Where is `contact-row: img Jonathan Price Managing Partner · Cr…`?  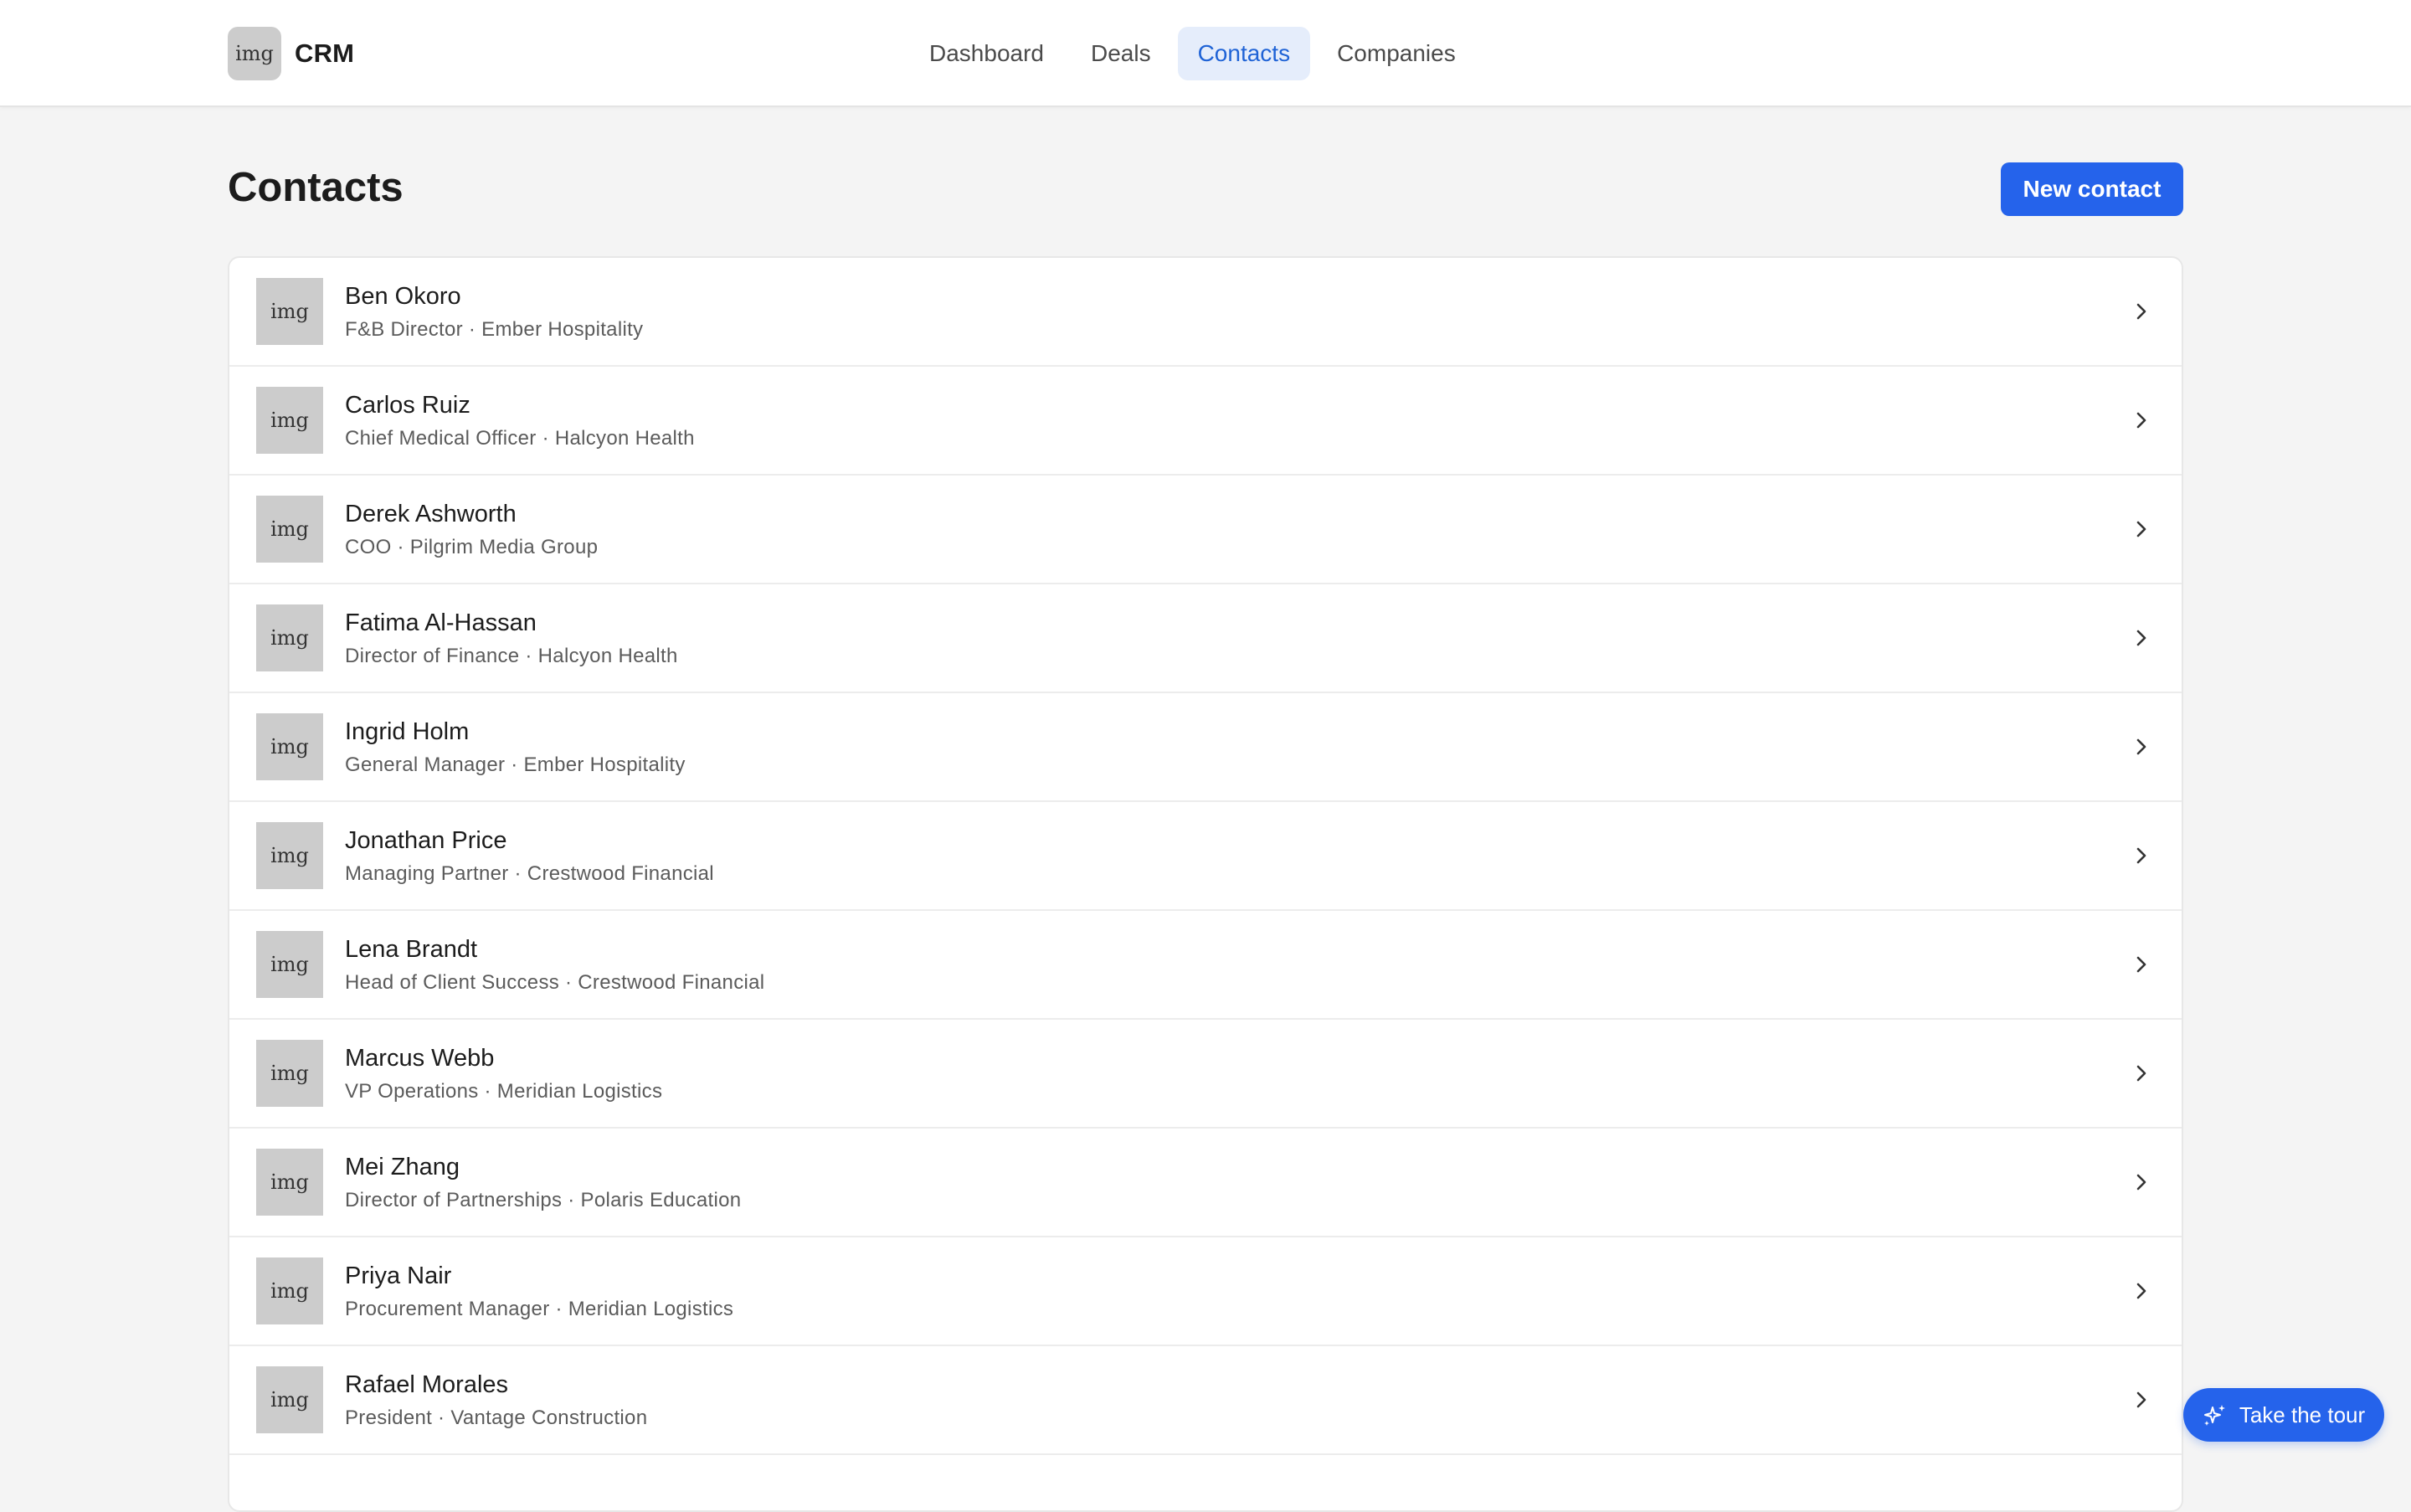 contact-row: img Jonathan Price Managing Partner · Cr… is located at coordinates (1205, 856).